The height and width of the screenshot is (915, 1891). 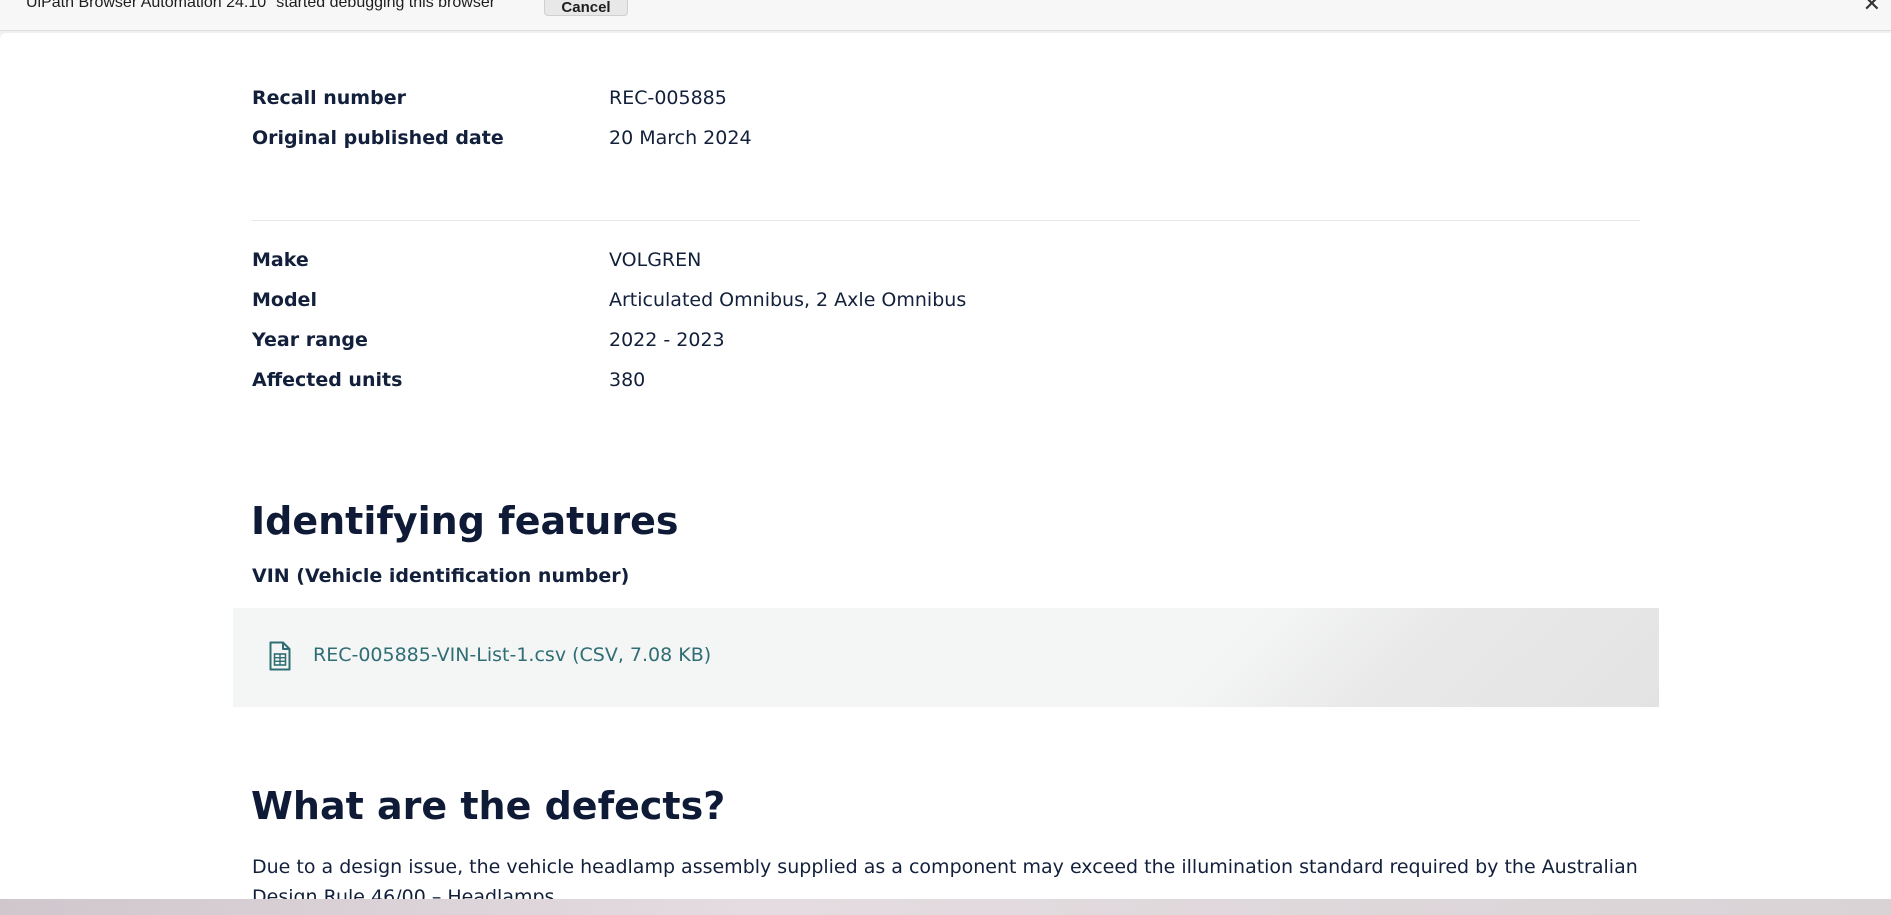 What do you see at coordinates (946, 220) in the screenshot?
I see `section-divider` at bounding box center [946, 220].